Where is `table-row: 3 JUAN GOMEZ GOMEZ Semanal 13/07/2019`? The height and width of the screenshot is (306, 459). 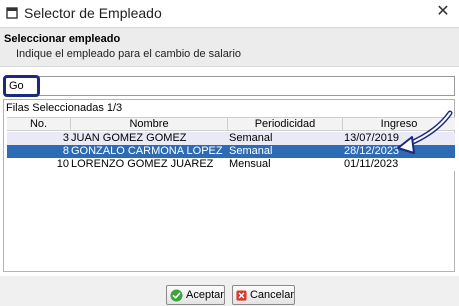 table-row: 3 JUAN GOMEZ GOMEZ Semanal 13/07/2019 is located at coordinates (231, 138).